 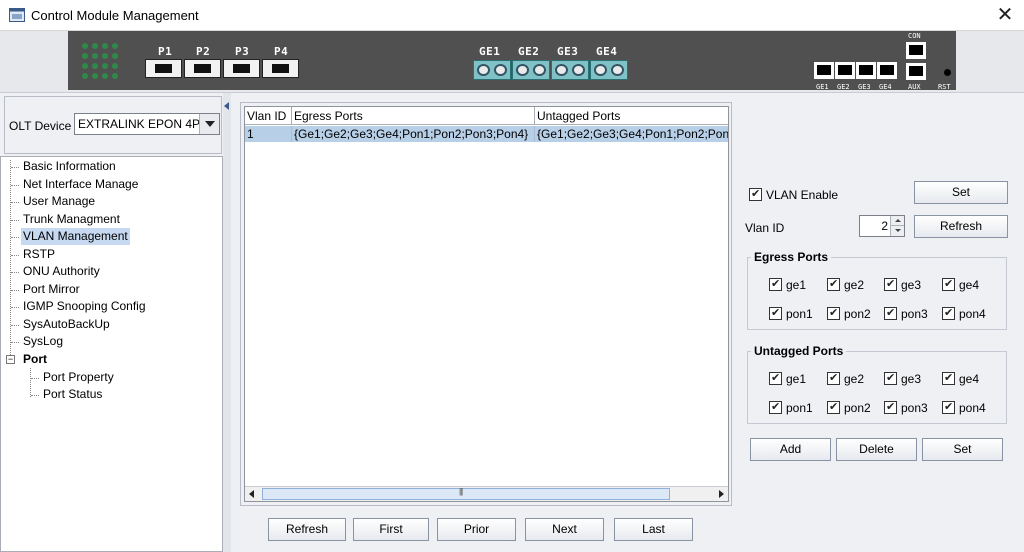 I want to click on status-led-grid, so click(x=101, y=62).